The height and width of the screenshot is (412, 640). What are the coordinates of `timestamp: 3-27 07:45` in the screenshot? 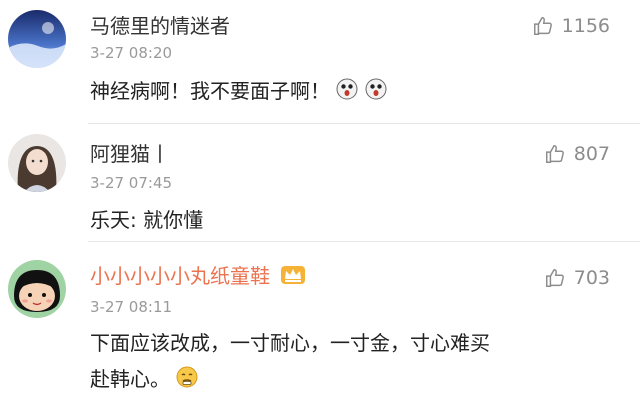 It's located at (131, 183).